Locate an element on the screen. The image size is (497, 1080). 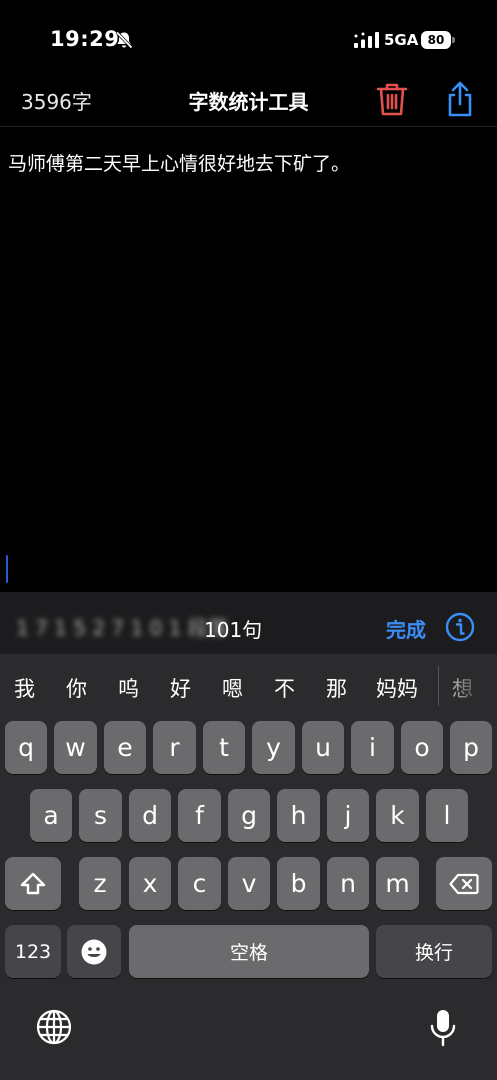
numbers-key: 123 is located at coordinates (33, 951).